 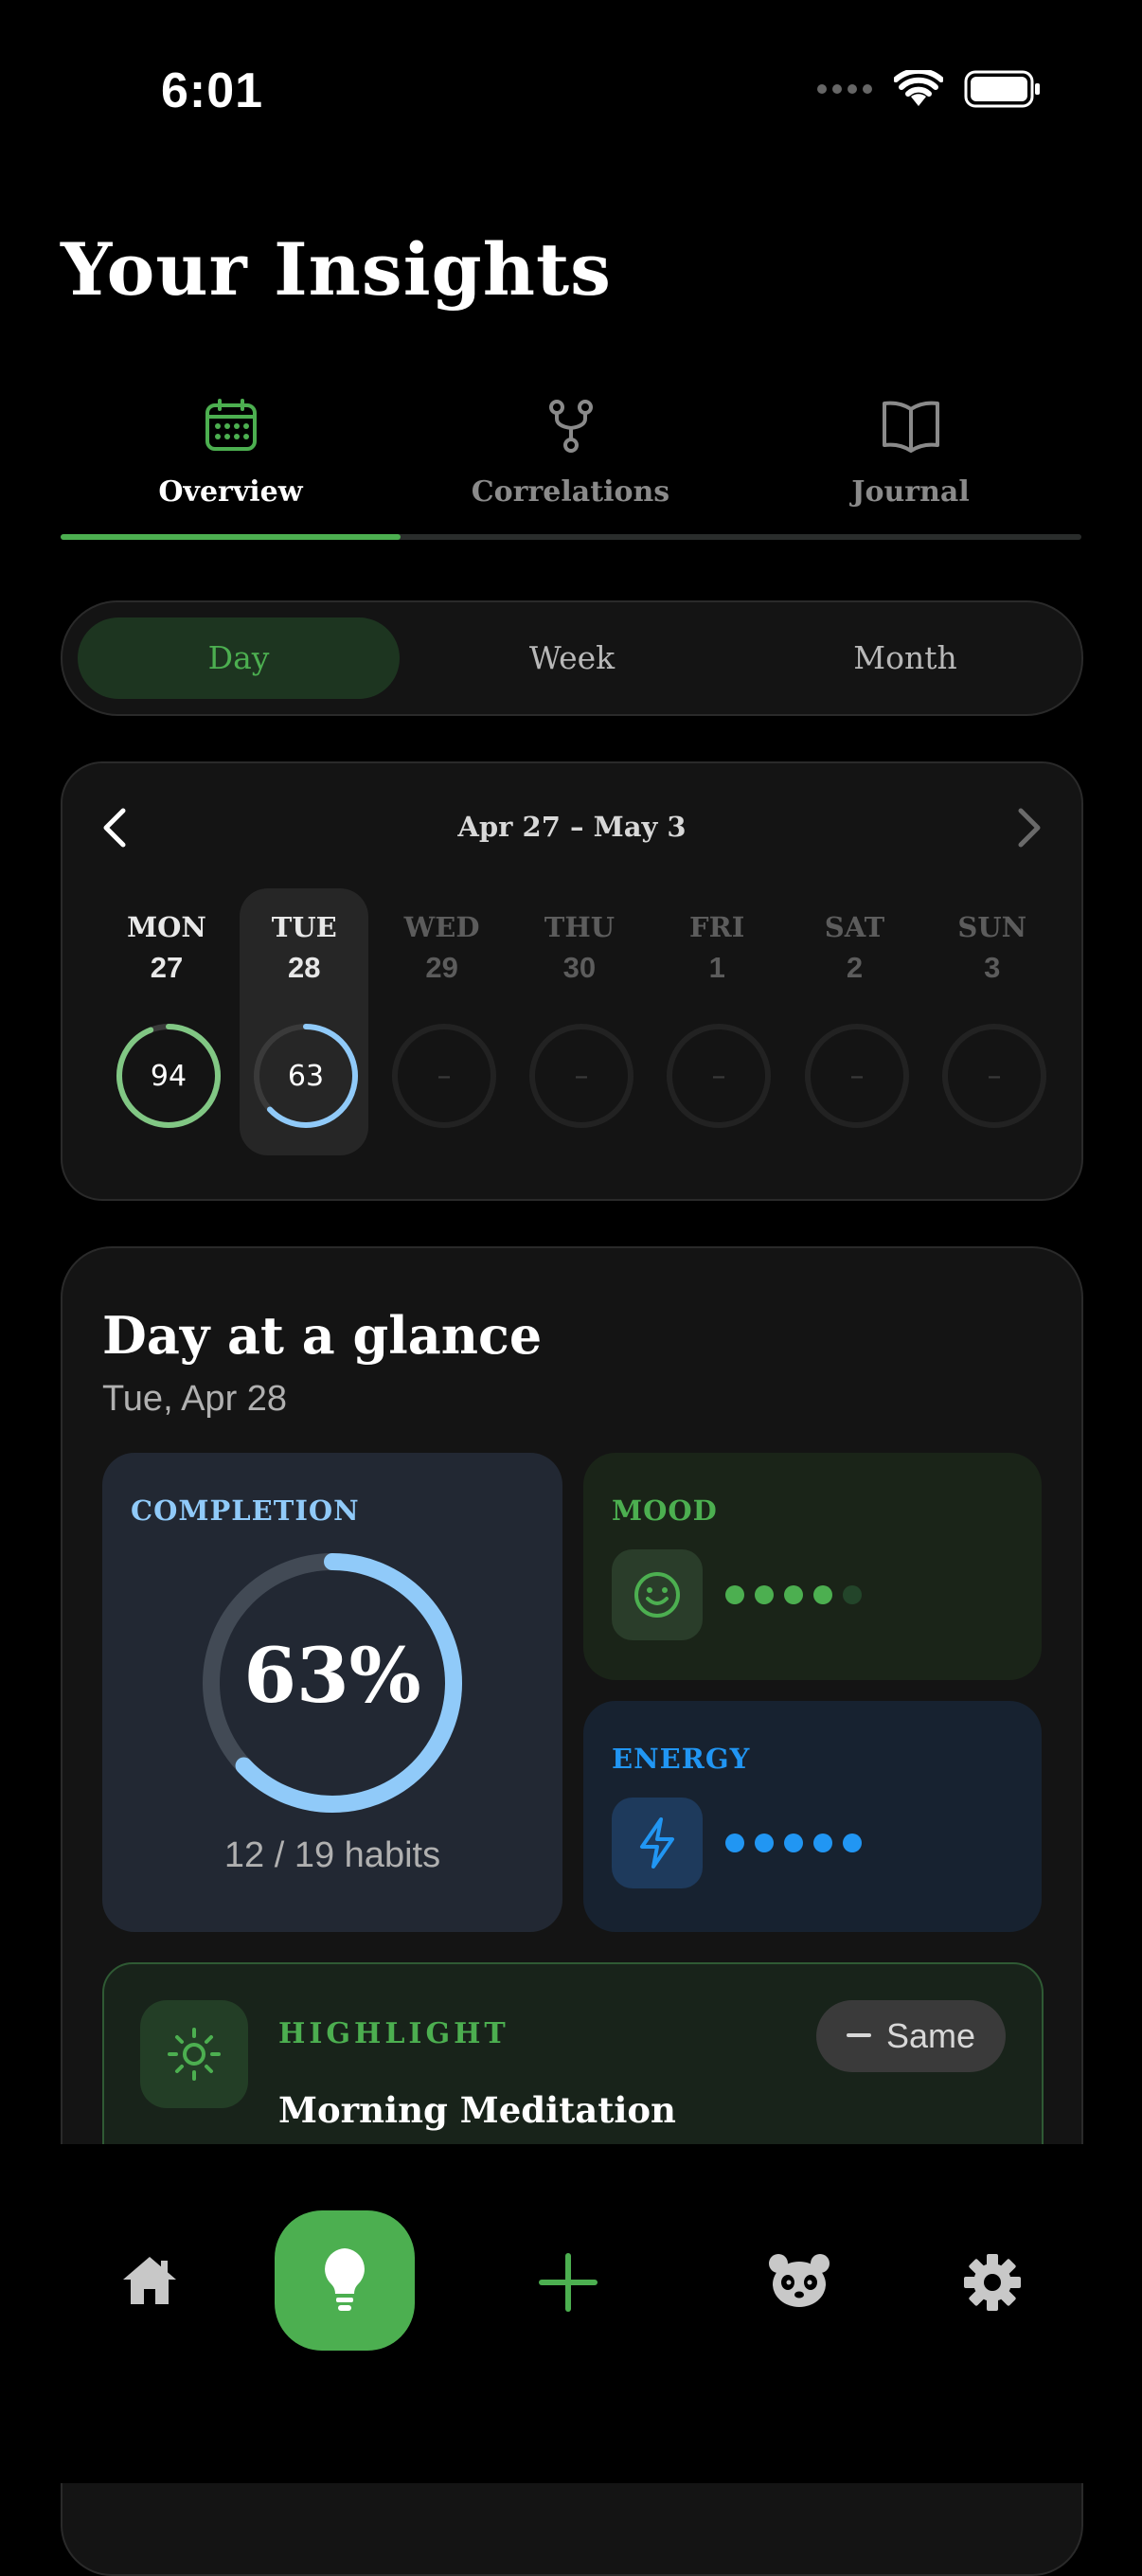 I want to click on plus-icon, so click(x=568, y=2282).